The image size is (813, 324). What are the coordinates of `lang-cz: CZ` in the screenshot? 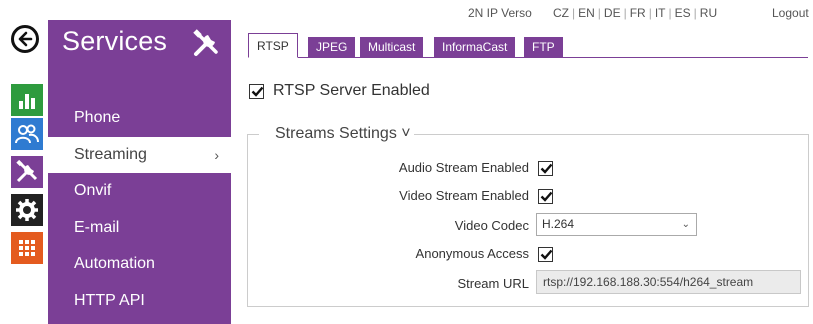 It's located at (561, 13).